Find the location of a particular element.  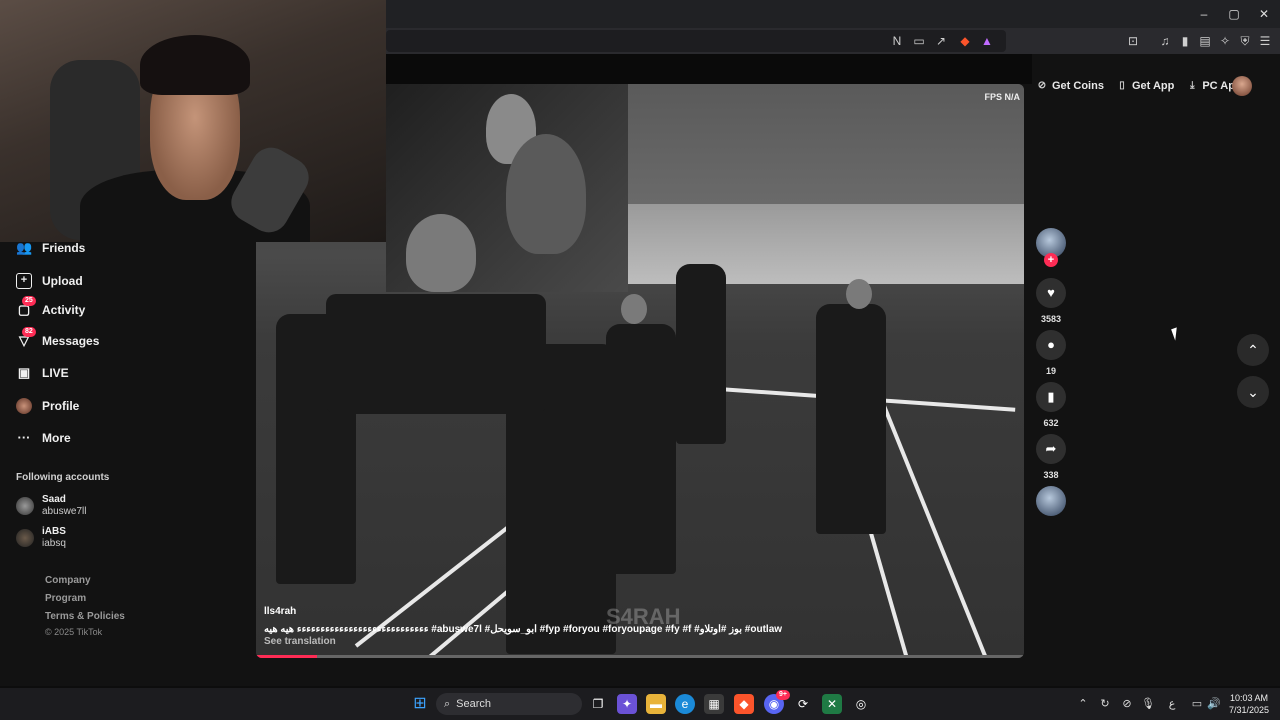

get-app-button: ▯ Get App is located at coordinates (1145, 86).